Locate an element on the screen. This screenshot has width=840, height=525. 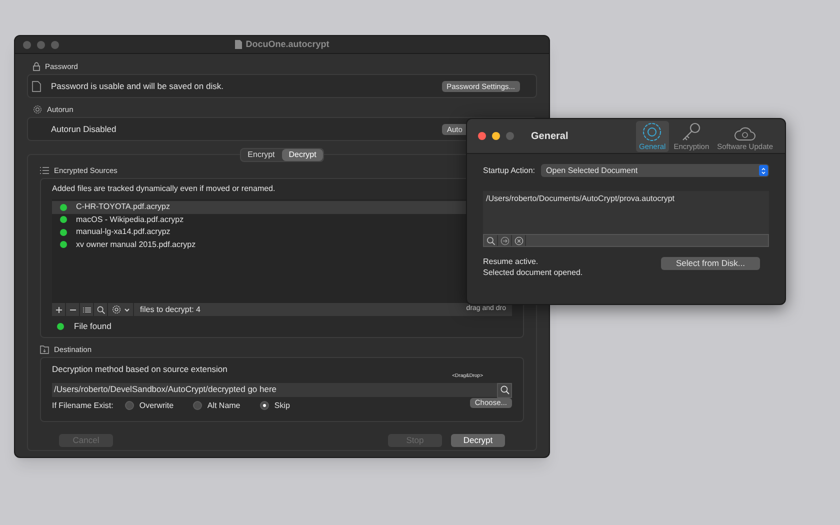
file-name: C-HR-TOYOTA.pdf.acrypz is located at coordinates (123, 207).